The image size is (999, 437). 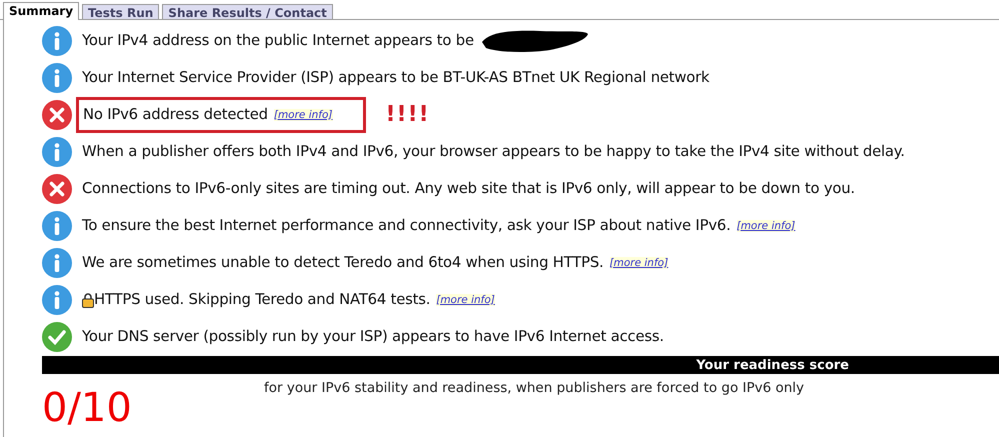 I want to click on result-text: Connections to IPv6-only sites are timing out. Any web site that is IPv6 only, will appear to be down to you., so click(x=468, y=188).